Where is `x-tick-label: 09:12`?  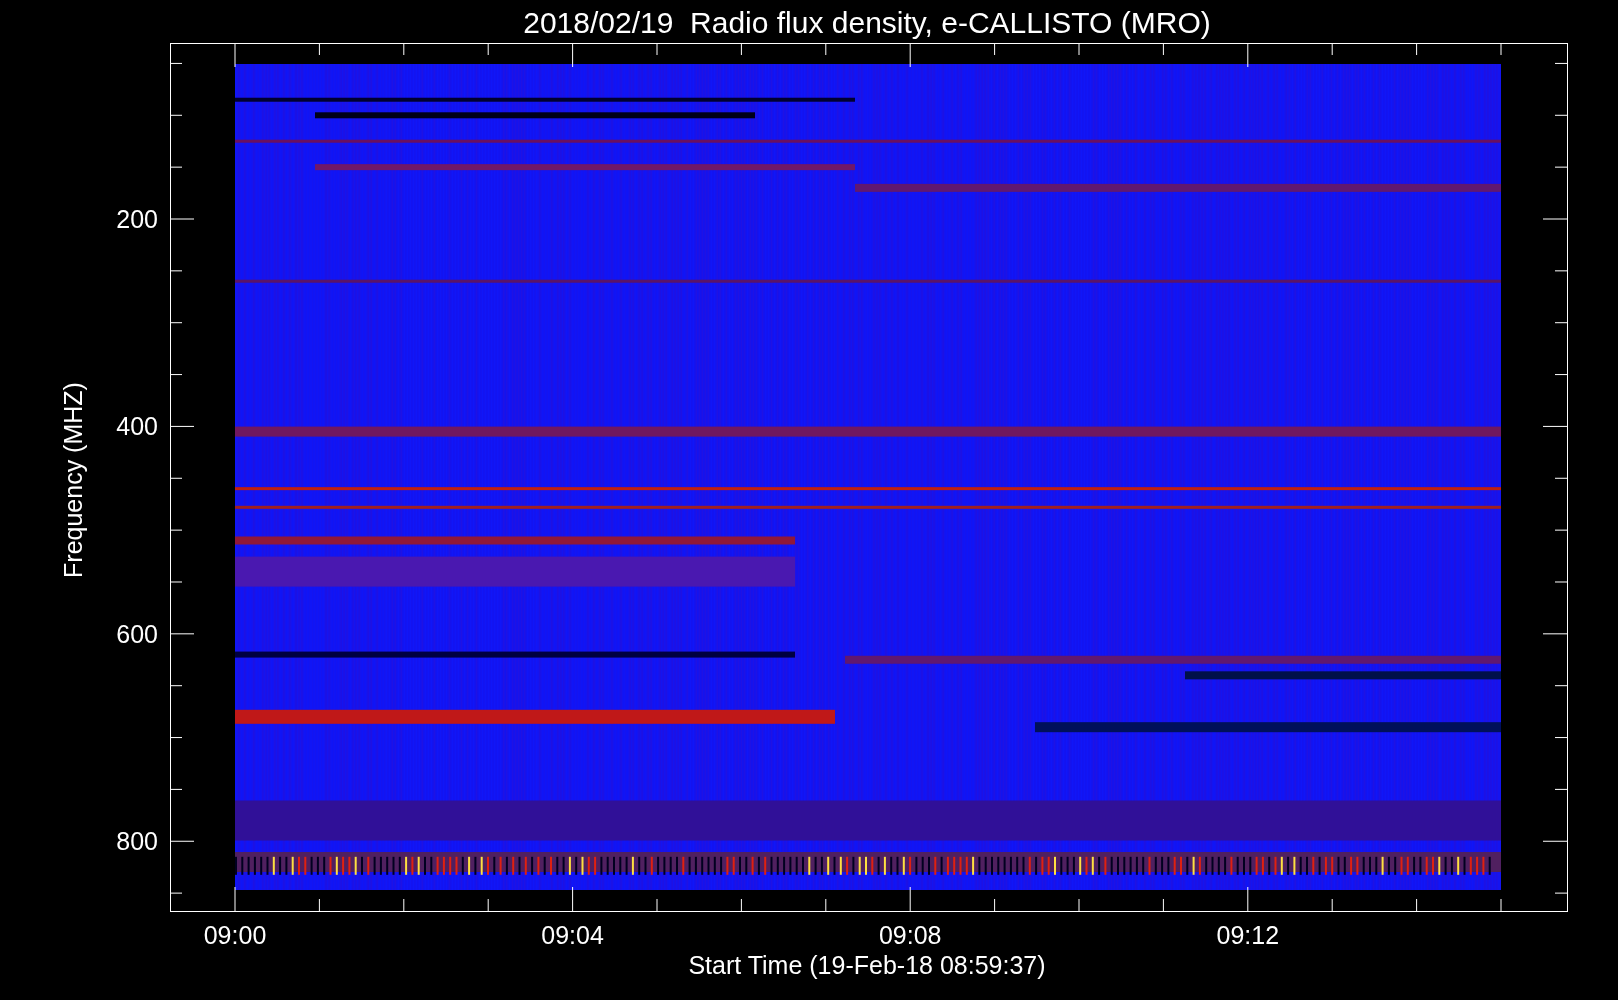
x-tick-label: 09:12 is located at coordinates (1248, 935).